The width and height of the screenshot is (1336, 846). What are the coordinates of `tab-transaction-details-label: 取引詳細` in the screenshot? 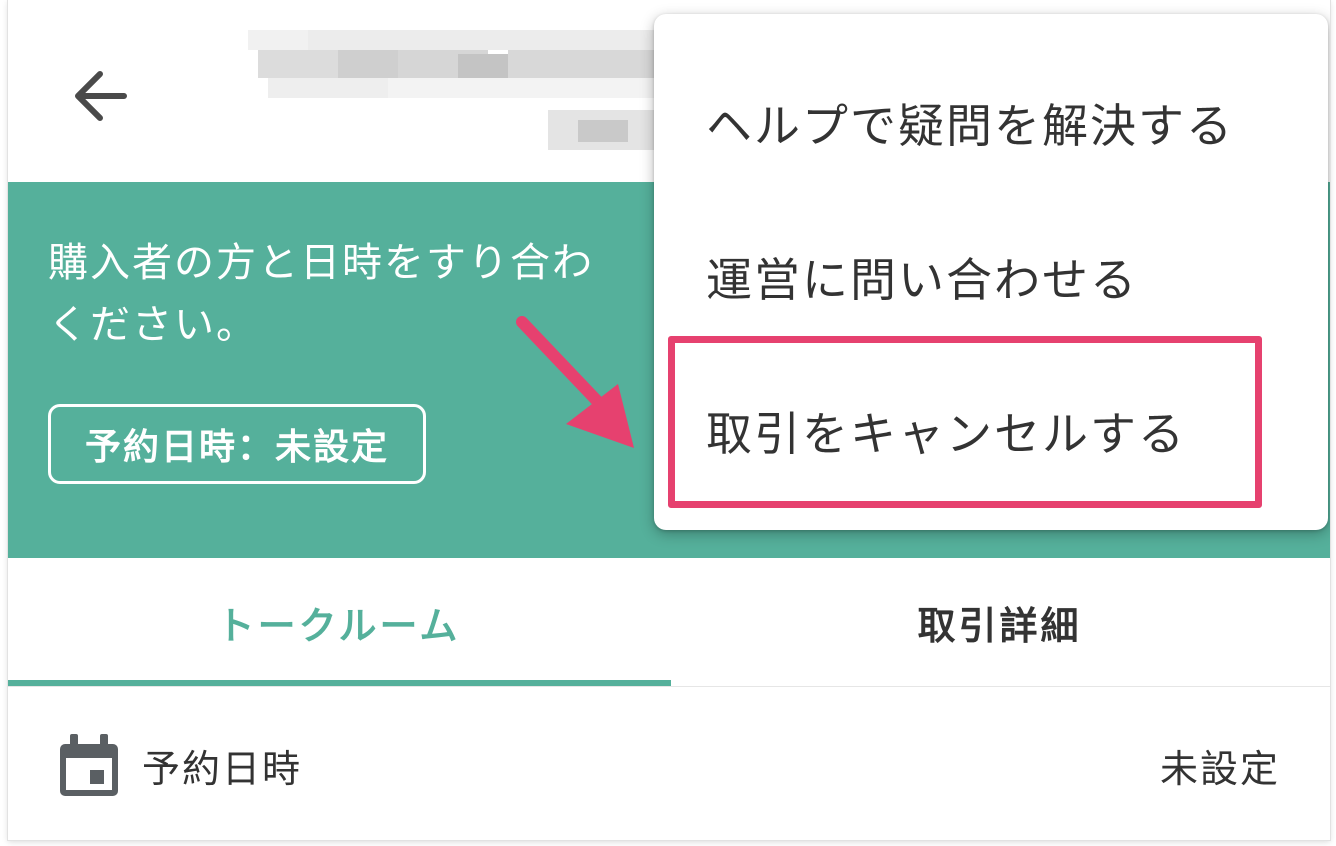 It's located at (999, 625).